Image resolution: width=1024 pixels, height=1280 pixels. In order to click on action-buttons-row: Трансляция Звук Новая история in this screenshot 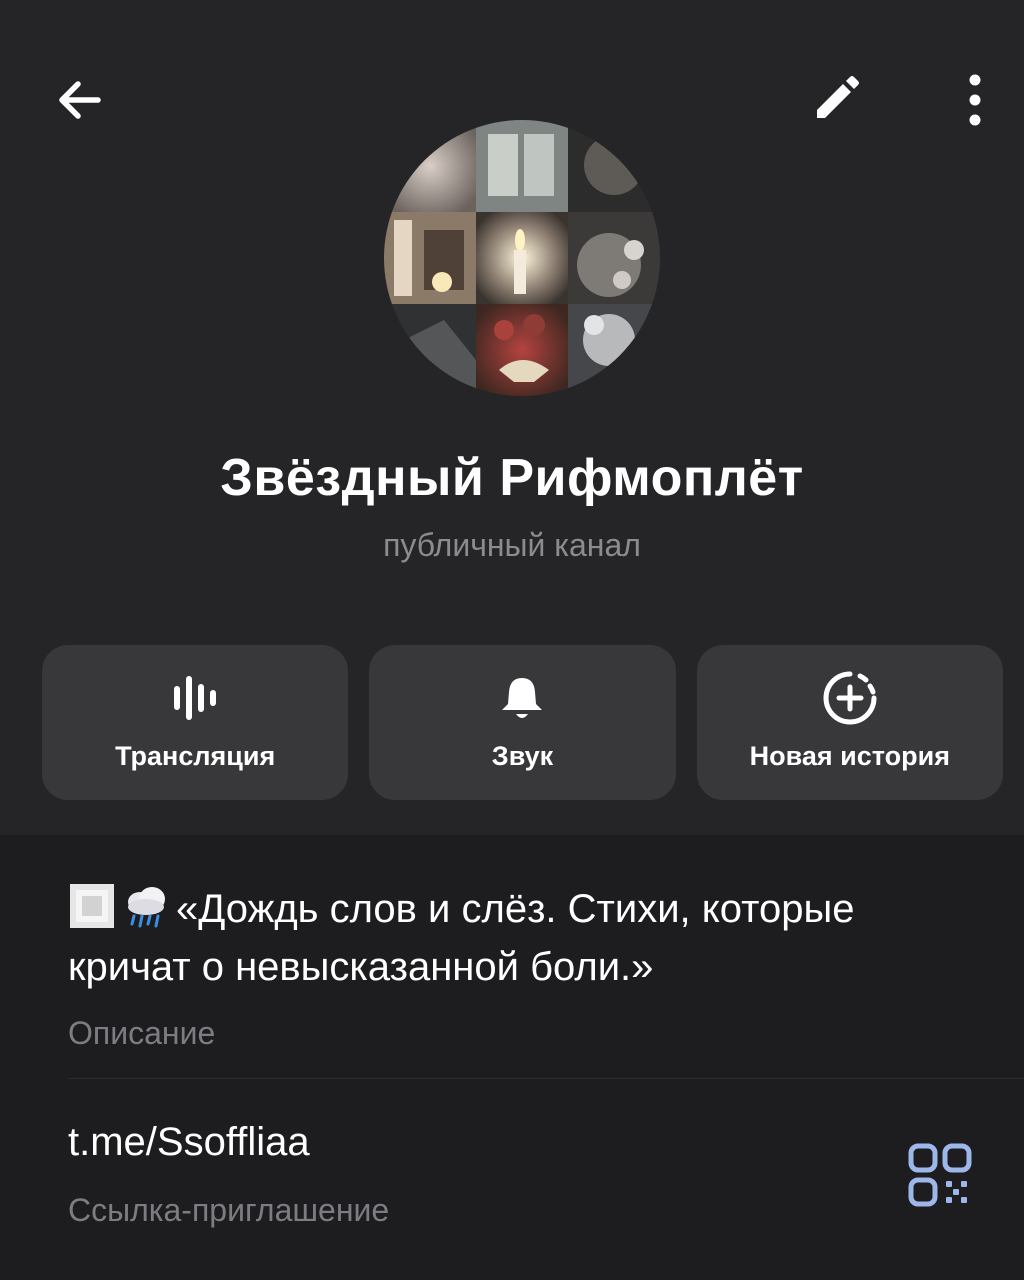, I will do `click(522, 722)`.